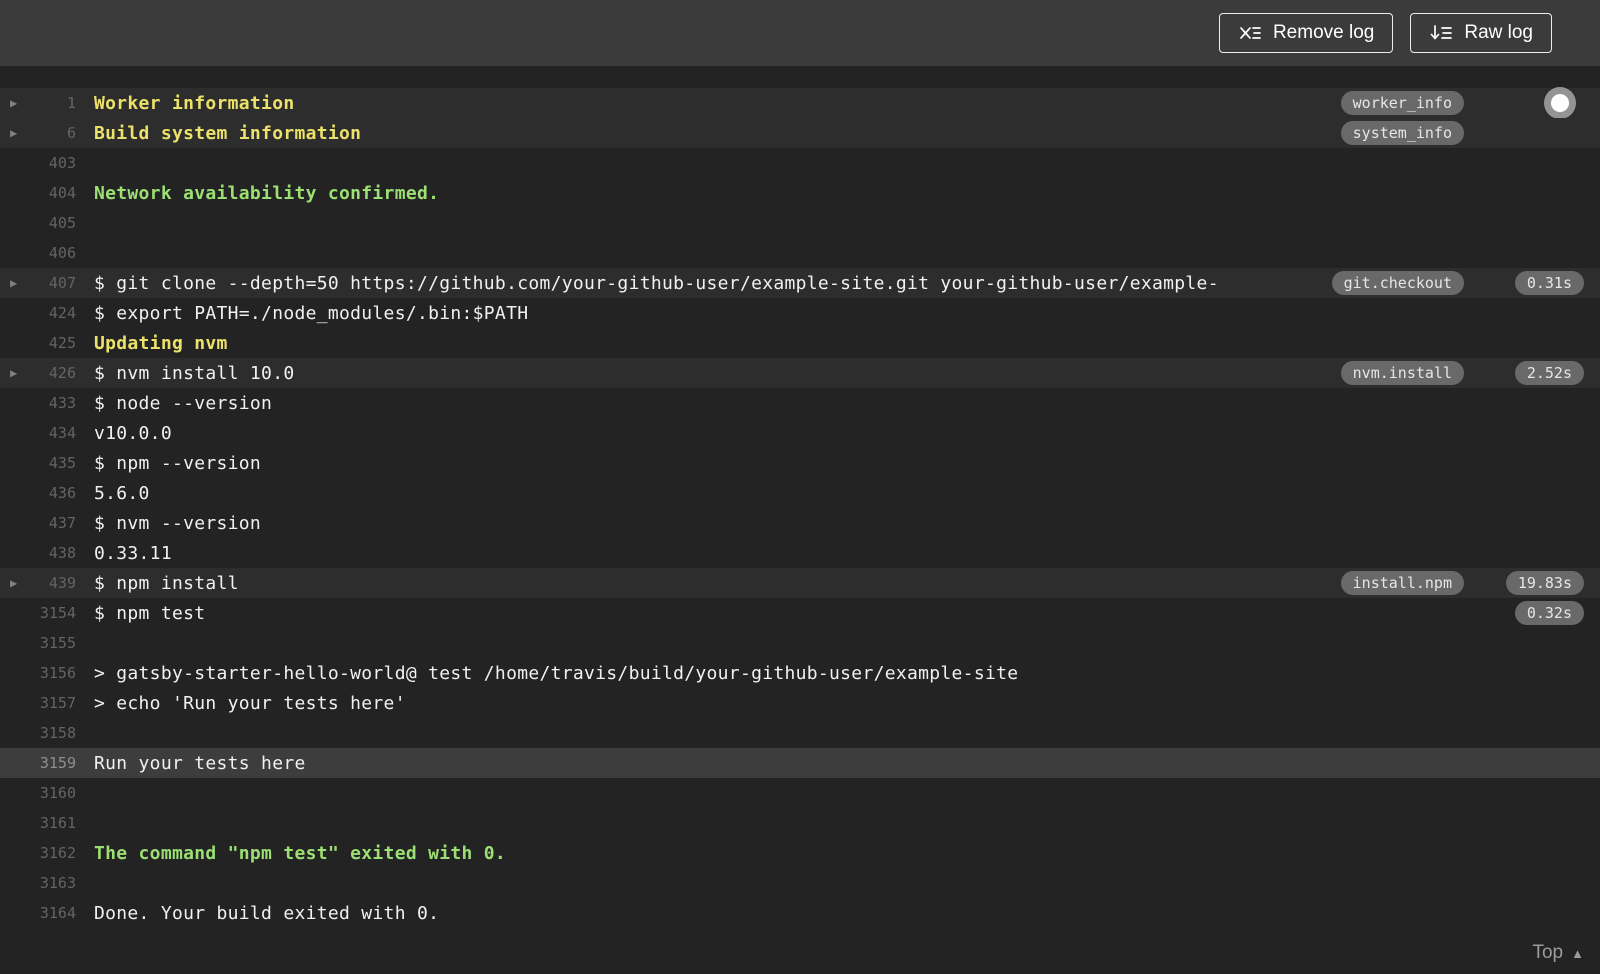 Image resolution: width=1600 pixels, height=974 pixels. What do you see at coordinates (50, 253) in the screenshot?
I see `line-number: 406` at bounding box center [50, 253].